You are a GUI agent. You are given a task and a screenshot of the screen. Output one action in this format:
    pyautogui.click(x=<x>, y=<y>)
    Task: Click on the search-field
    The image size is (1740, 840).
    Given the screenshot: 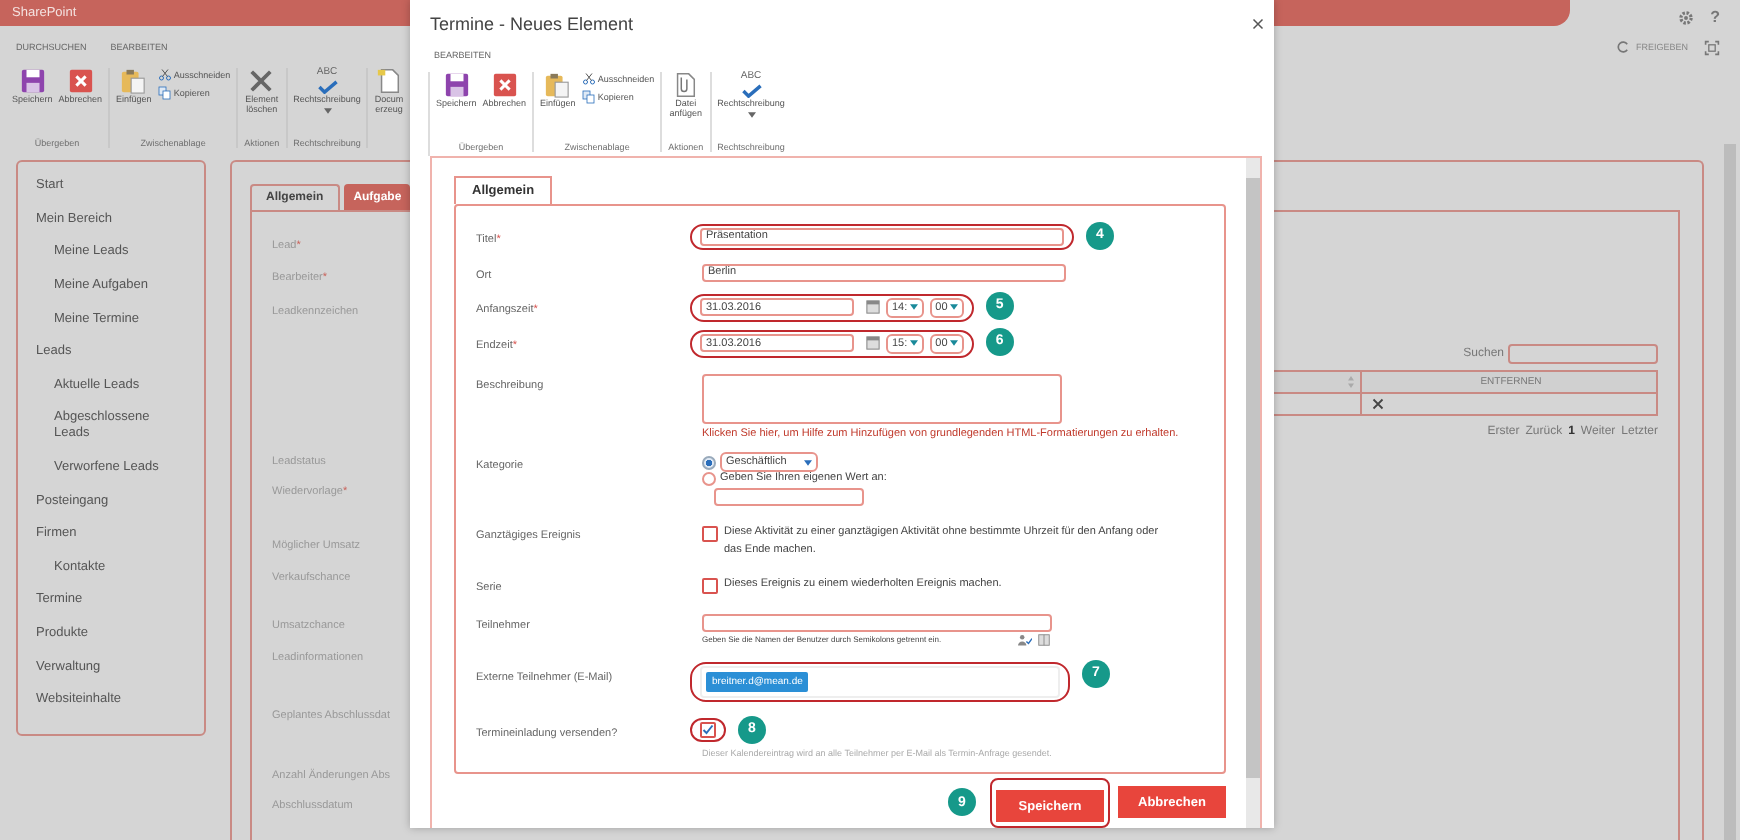 What is the action you would take?
    pyautogui.click(x=1583, y=354)
    